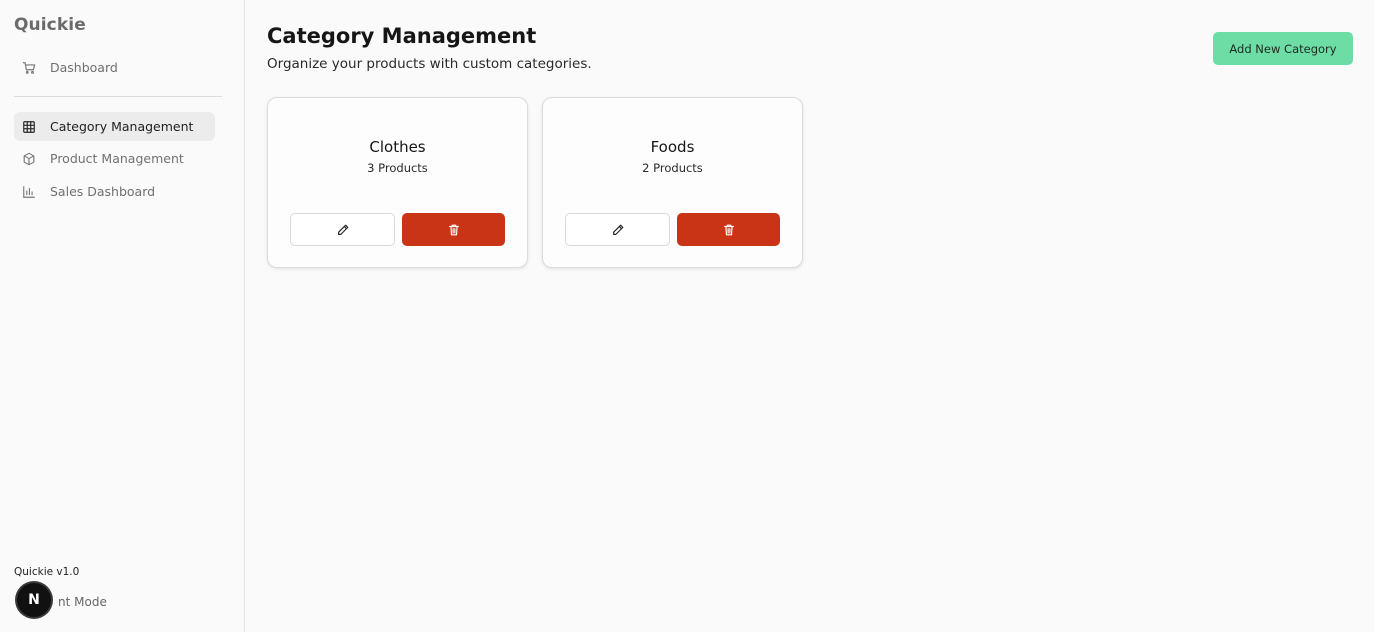 Image resolution: width=1374 pixels, height=632 pixels. I want to click on sidebar-item-sales-dashboard: Sales Dashboard, so click(114, 191).